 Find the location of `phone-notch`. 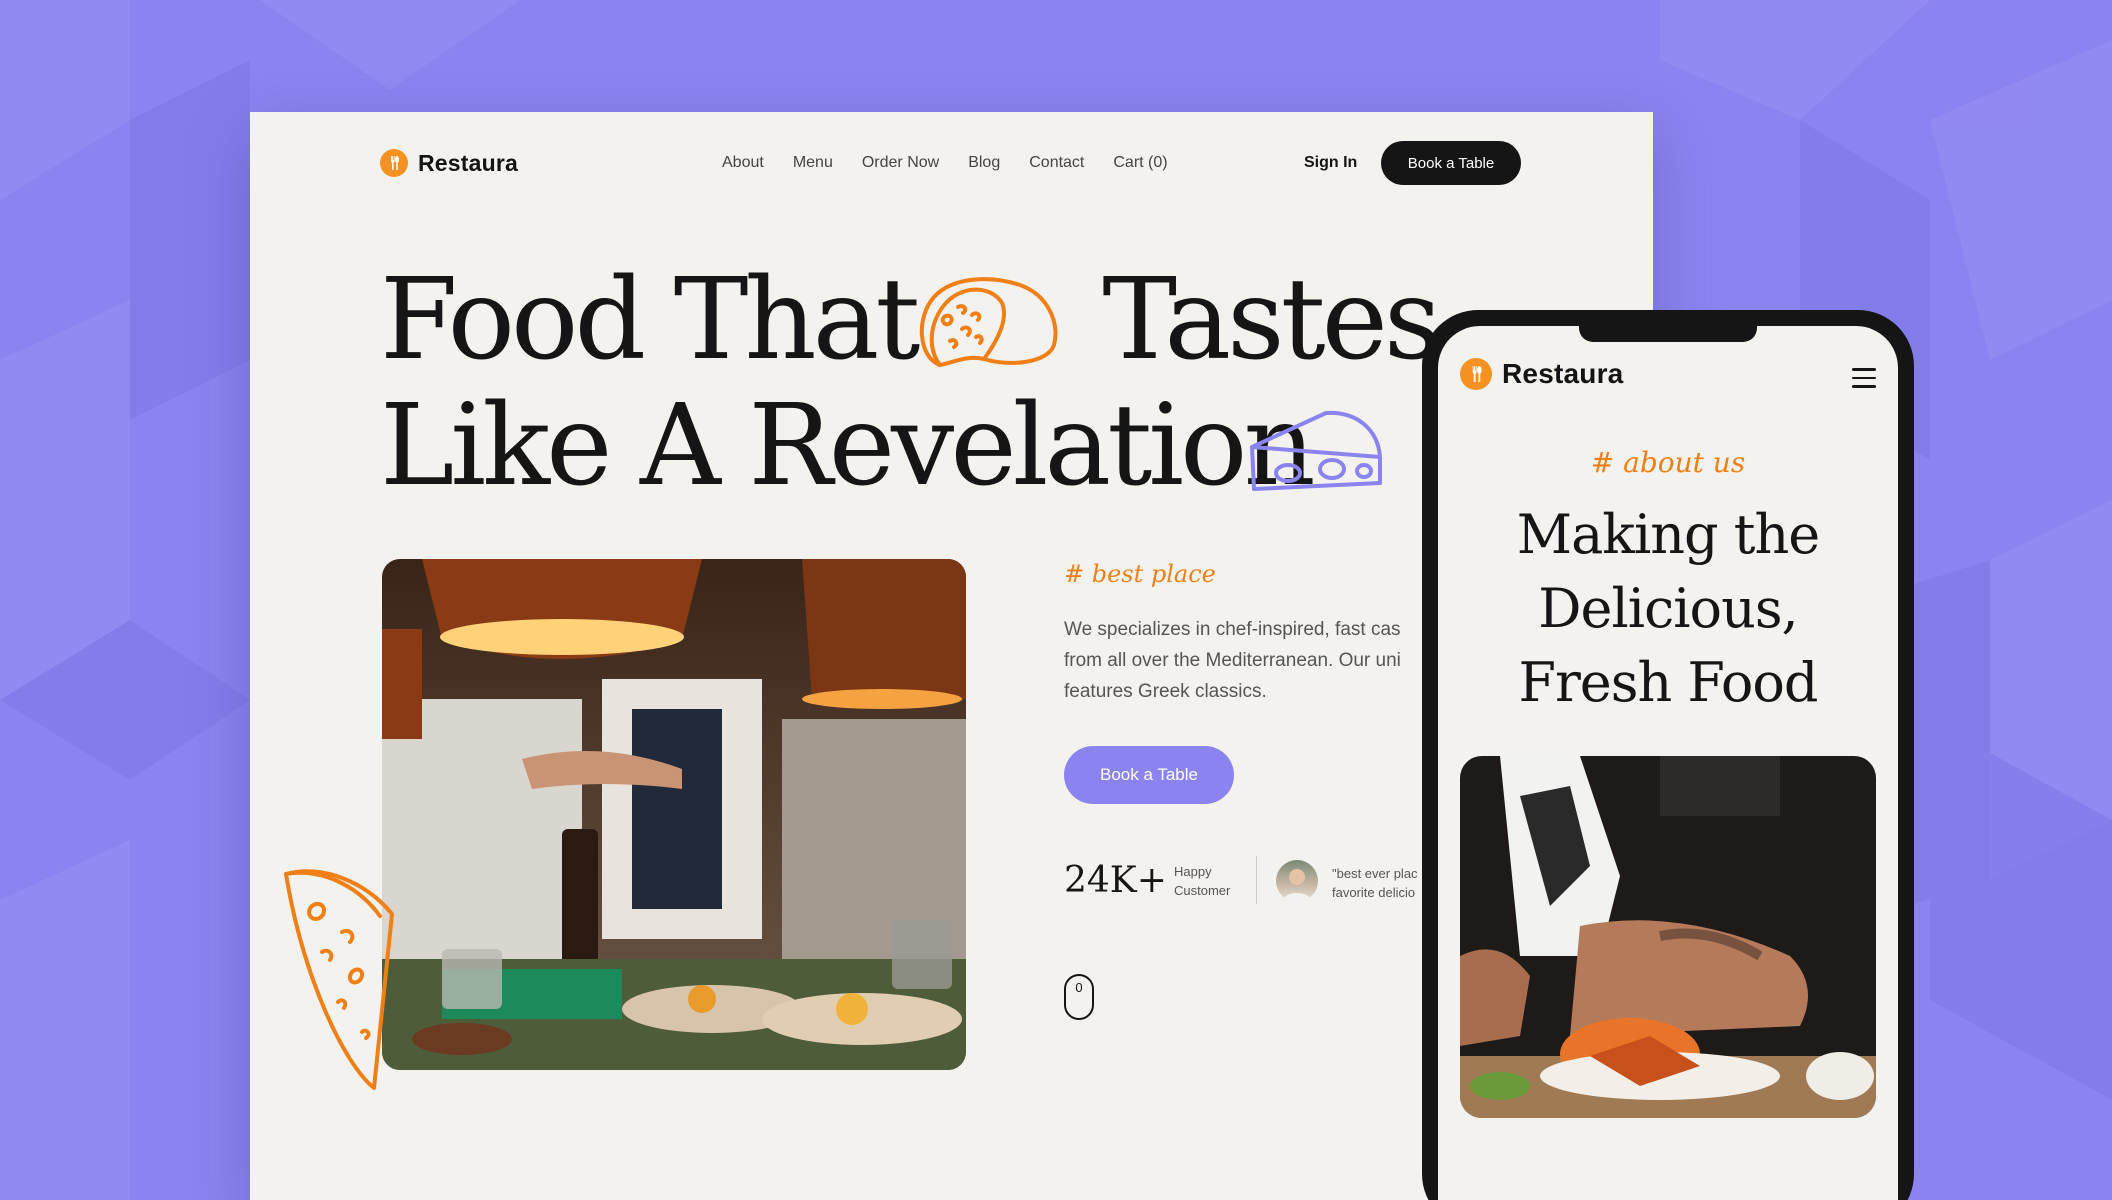

phone-notch is located at coordinates (1668, 334).